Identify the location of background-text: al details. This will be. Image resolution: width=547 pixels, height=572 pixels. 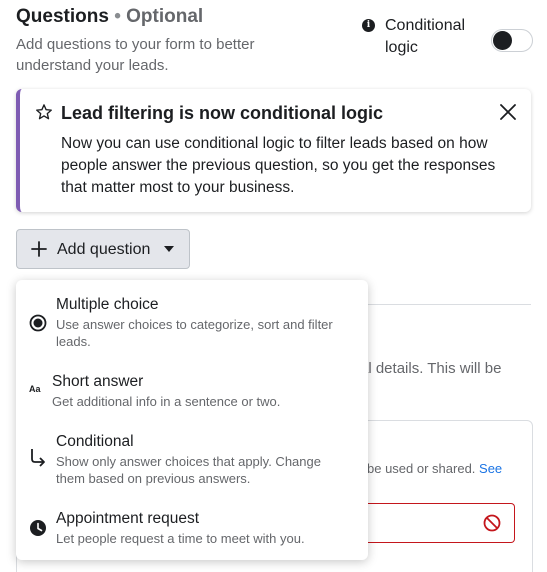
(431, 368).